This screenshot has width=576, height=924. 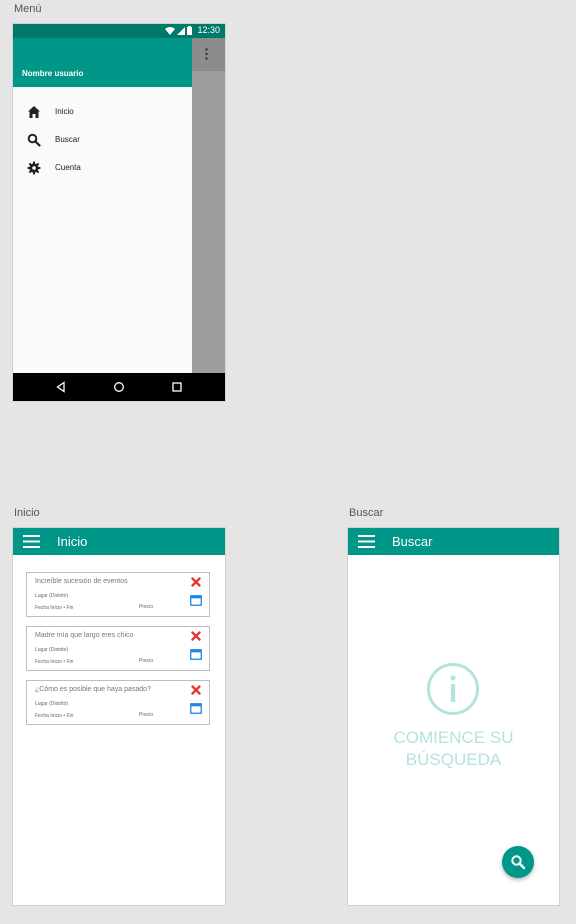 What do you see at coordinates (68, 167) in the screenshot?
I see `drawer-item-label: Cuenta` at bounding box center [68, 167].